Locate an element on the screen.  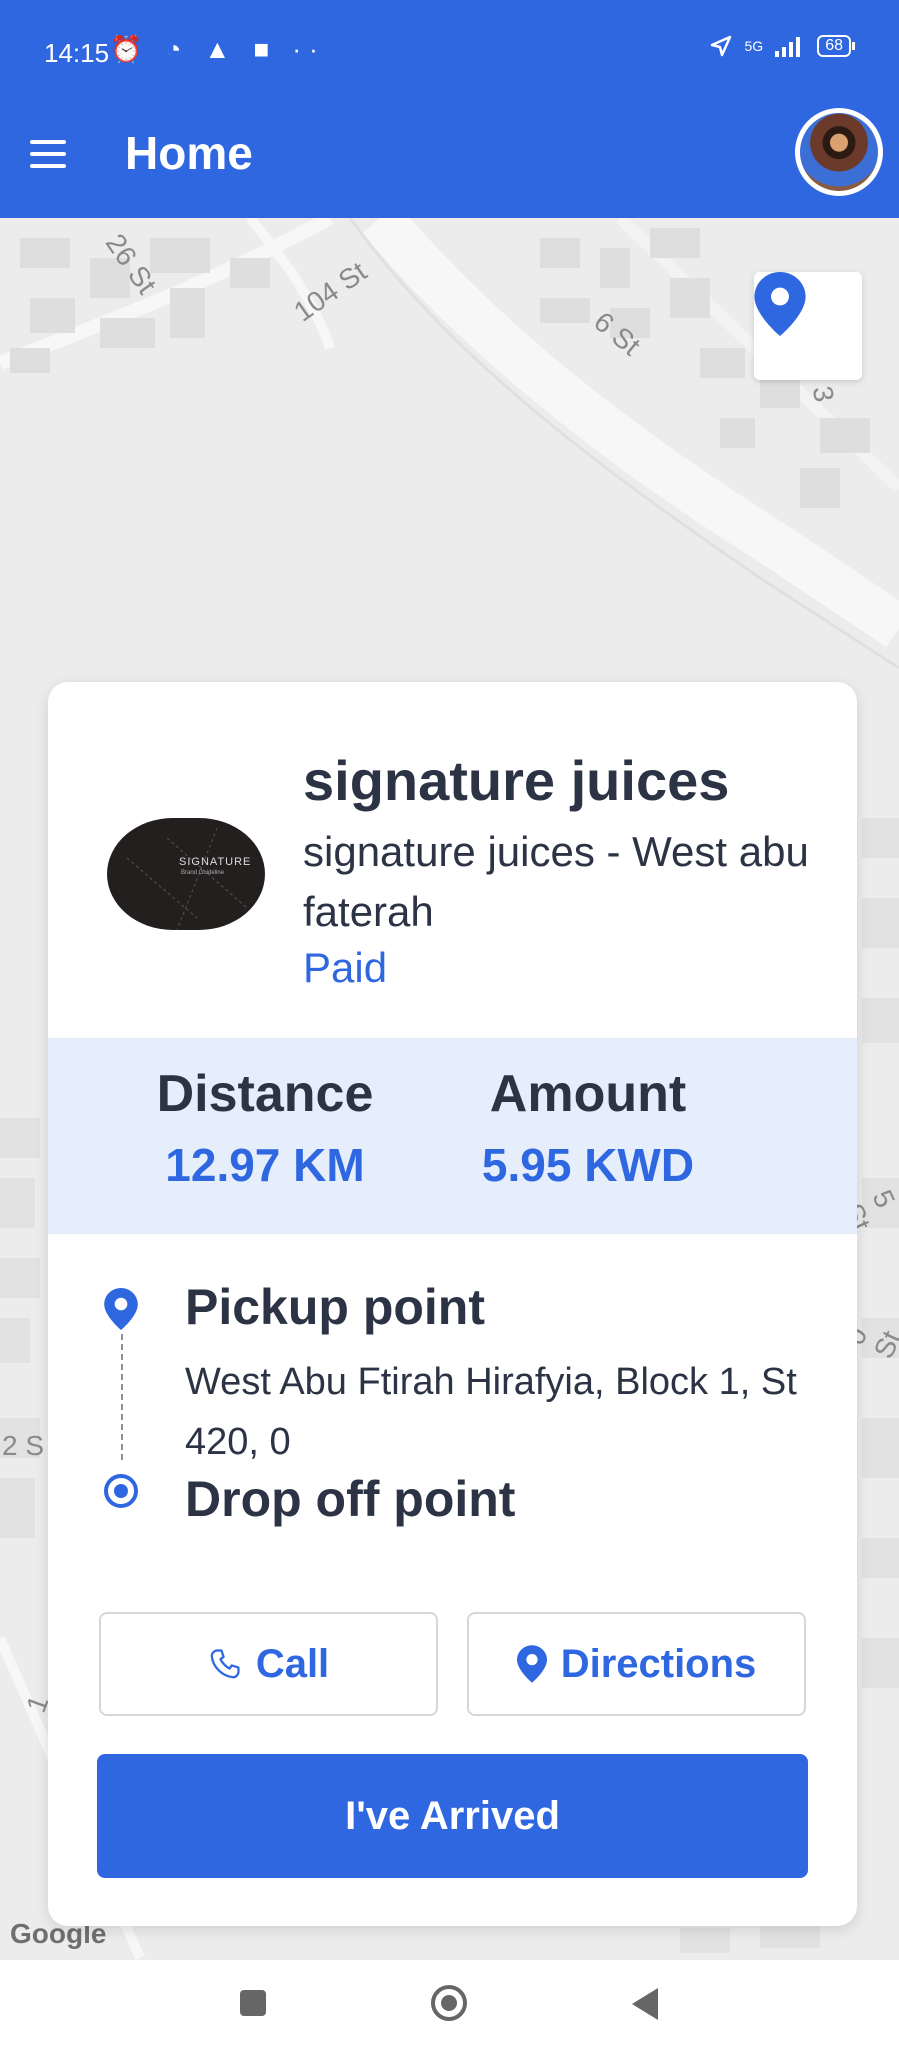
store-name: signature juices is located at coordinates (516, 780).